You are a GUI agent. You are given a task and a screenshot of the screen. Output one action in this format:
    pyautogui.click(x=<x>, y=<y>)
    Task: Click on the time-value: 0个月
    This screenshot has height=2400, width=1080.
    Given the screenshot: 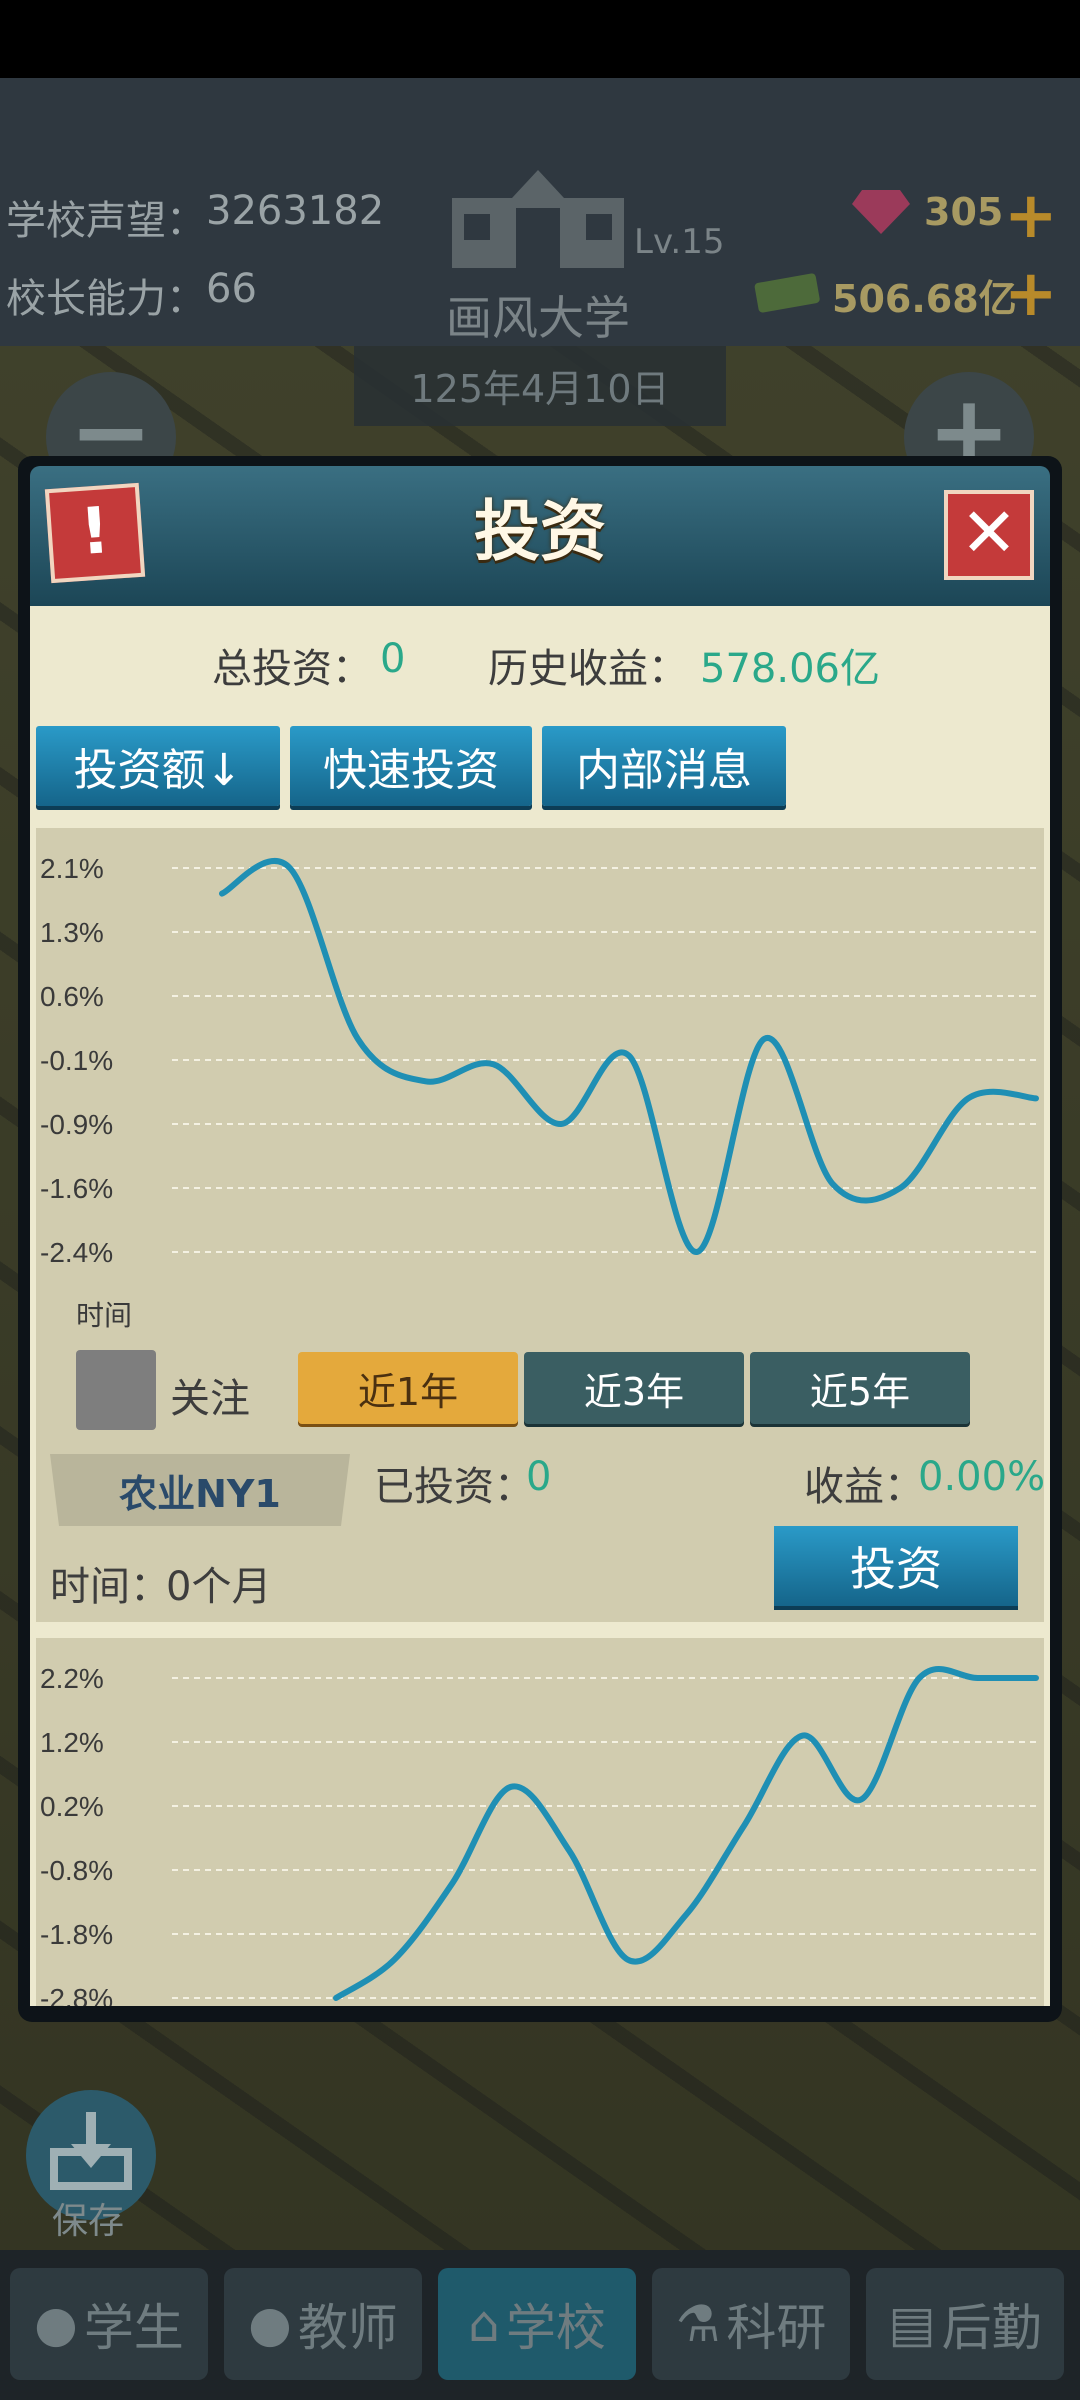 What is the action you would take?
    pyautogui.click(x=219, y=1587)
    